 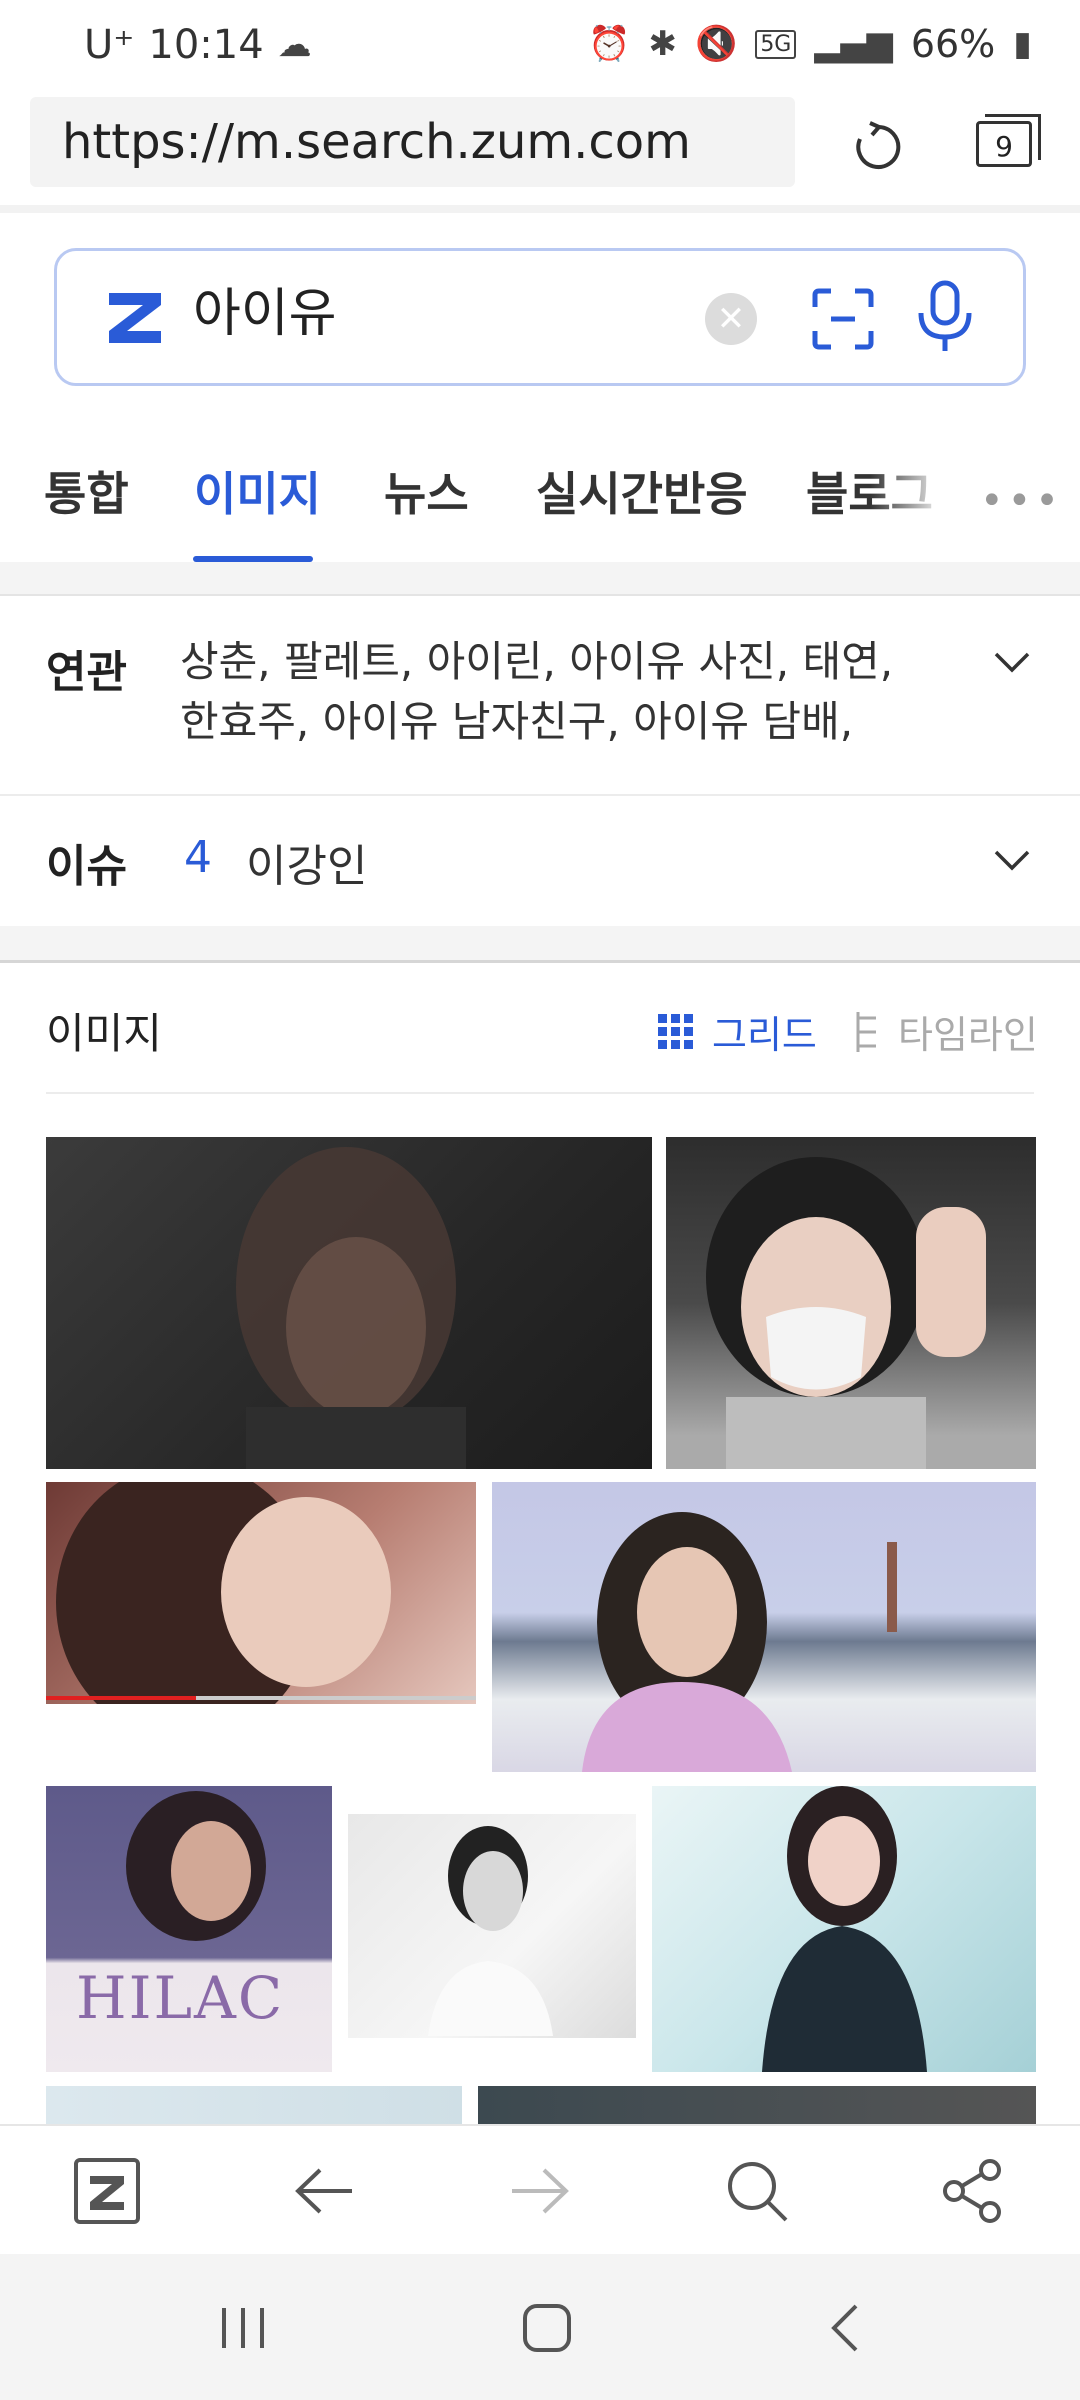 What do you see at coordinates (198, 857) in the screenshot?
I see `issue-rank: 4` at bounding box center [198, 857].